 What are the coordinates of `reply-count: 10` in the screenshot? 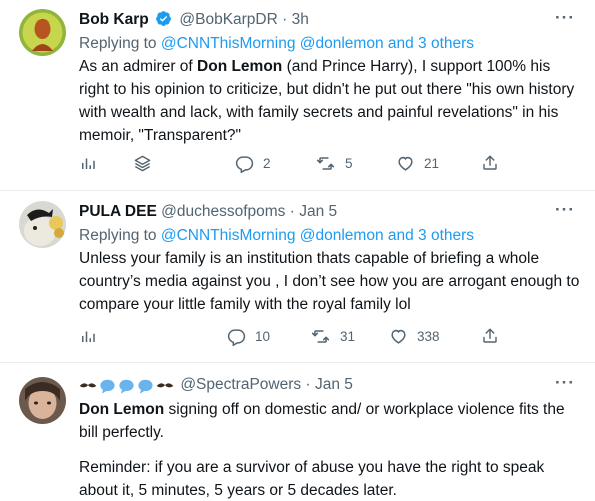 It's located at (263, 336).